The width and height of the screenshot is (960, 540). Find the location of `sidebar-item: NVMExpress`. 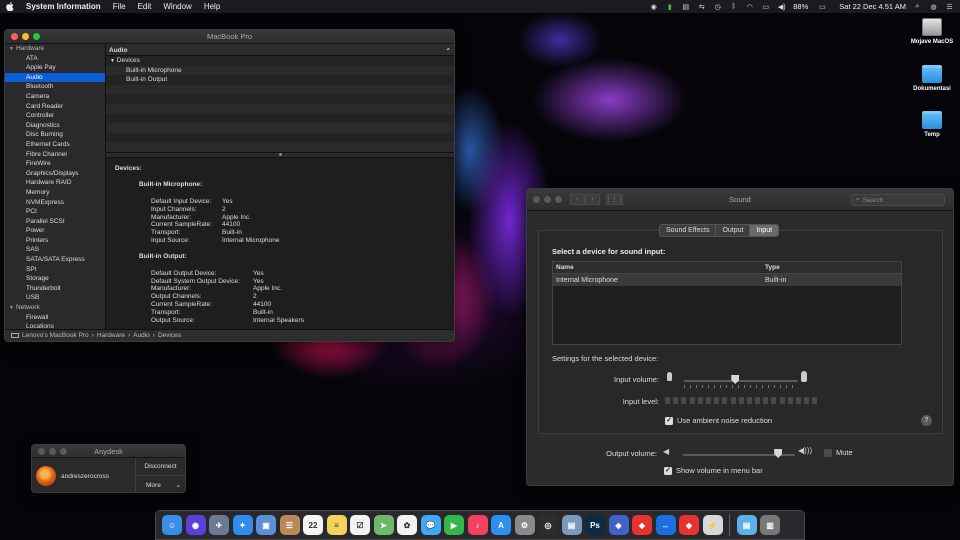

sidebar-item: NVMExpress is located at coordinates (55, 203).